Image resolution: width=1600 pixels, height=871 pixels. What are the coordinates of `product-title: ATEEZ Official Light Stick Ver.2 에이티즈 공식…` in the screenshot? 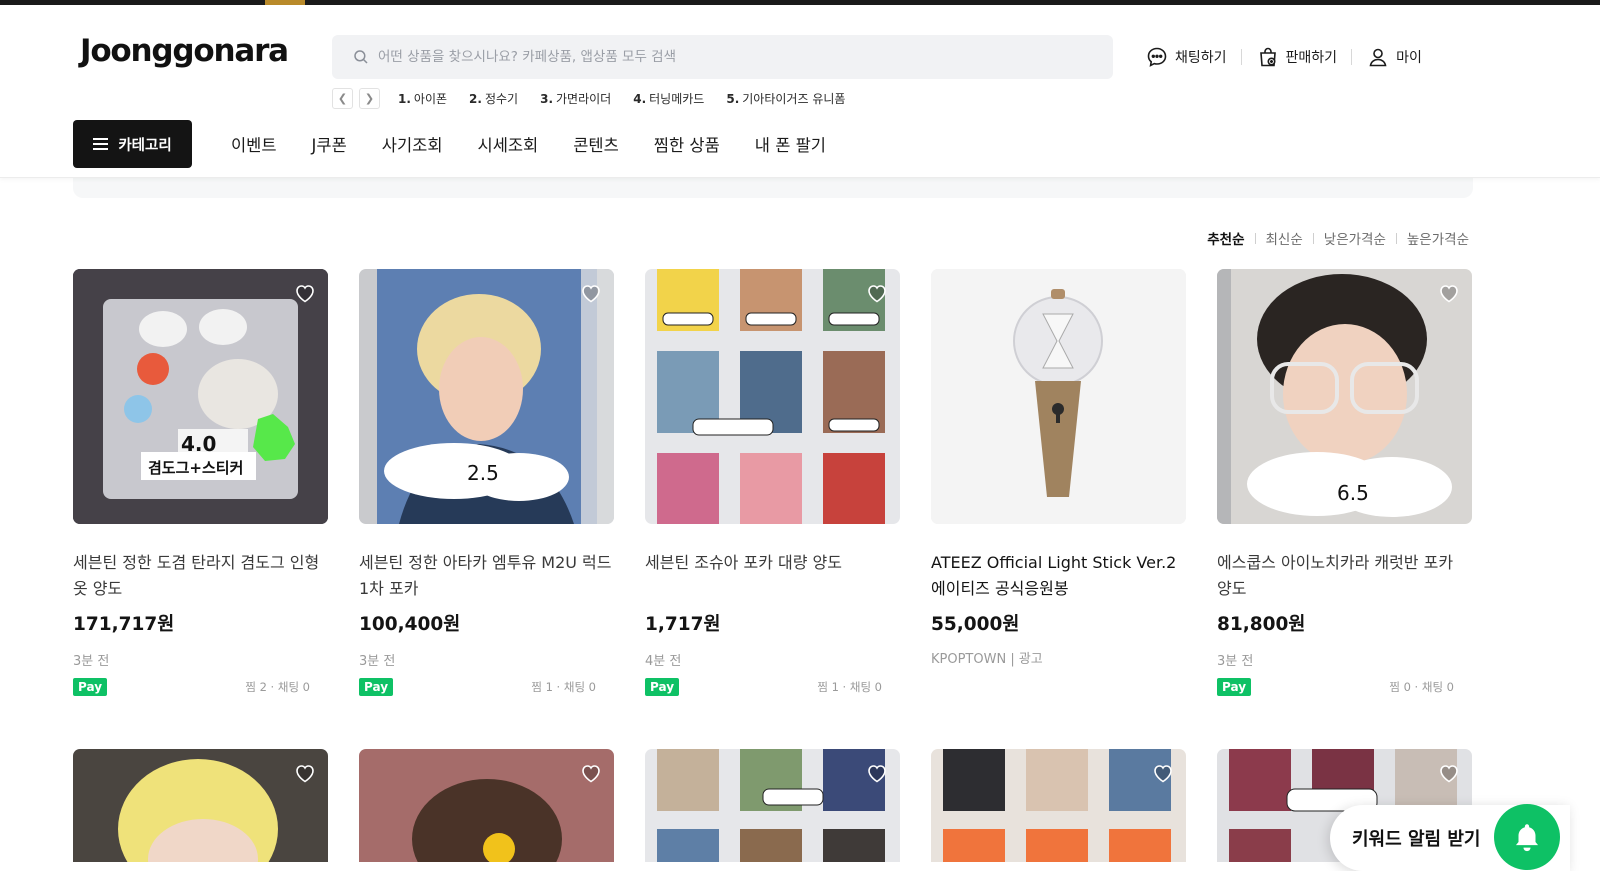 It's located at (1058, 576).